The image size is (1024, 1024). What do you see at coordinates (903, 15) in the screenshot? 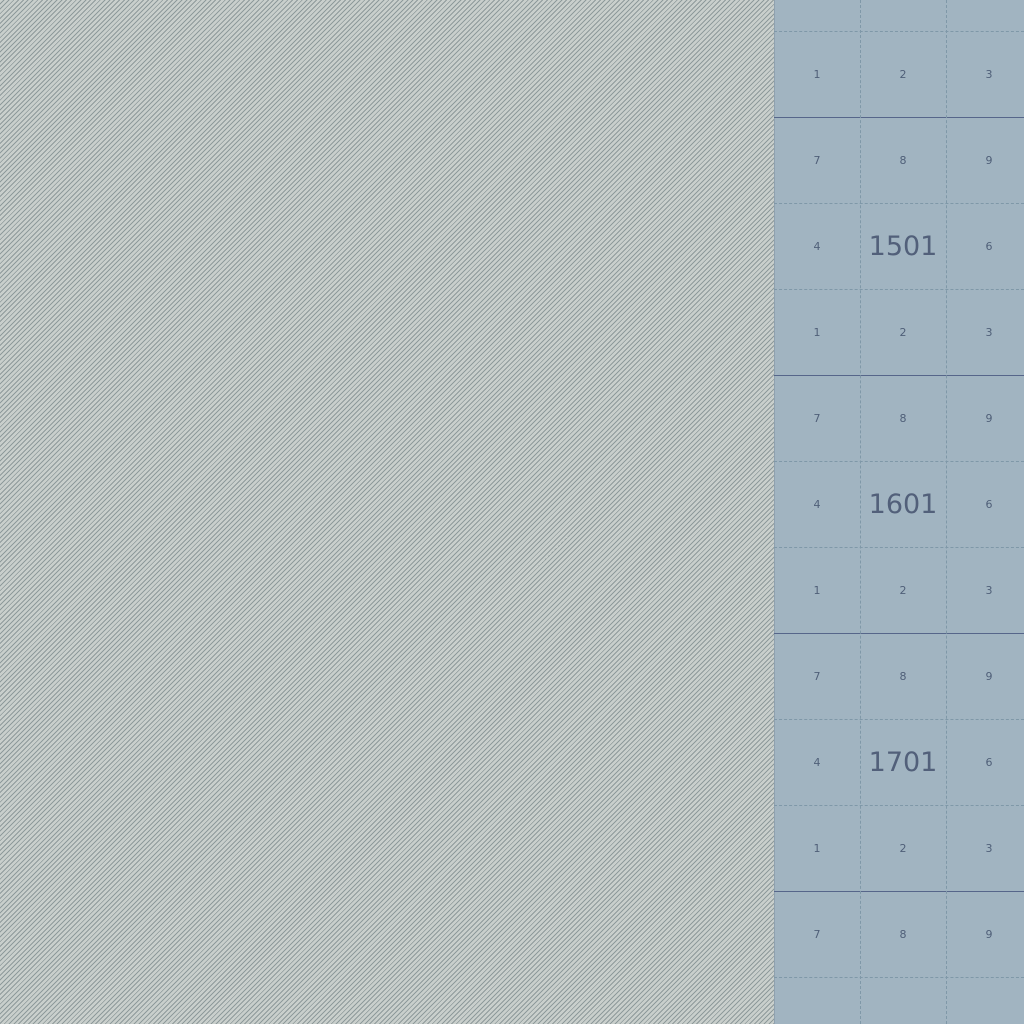
I see `block-id-label: 1401` at bounding box center [903, 15].